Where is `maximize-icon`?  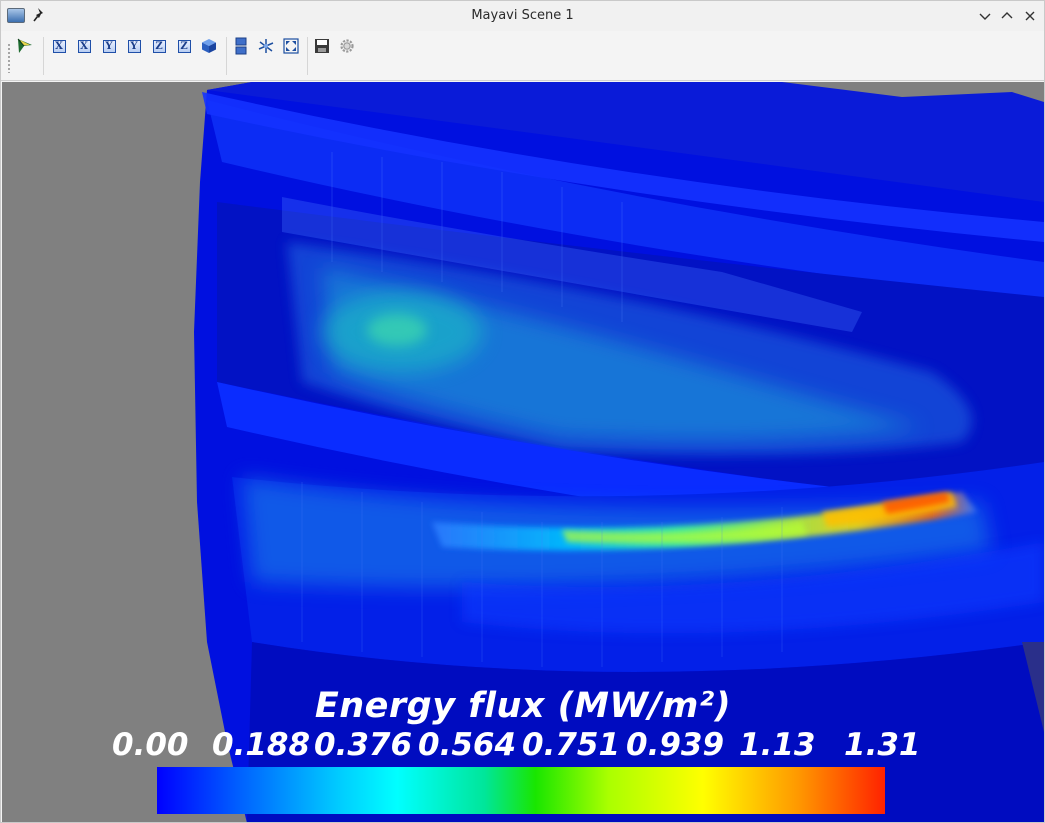
maximize-icon is located at coordinates (1007, 15).